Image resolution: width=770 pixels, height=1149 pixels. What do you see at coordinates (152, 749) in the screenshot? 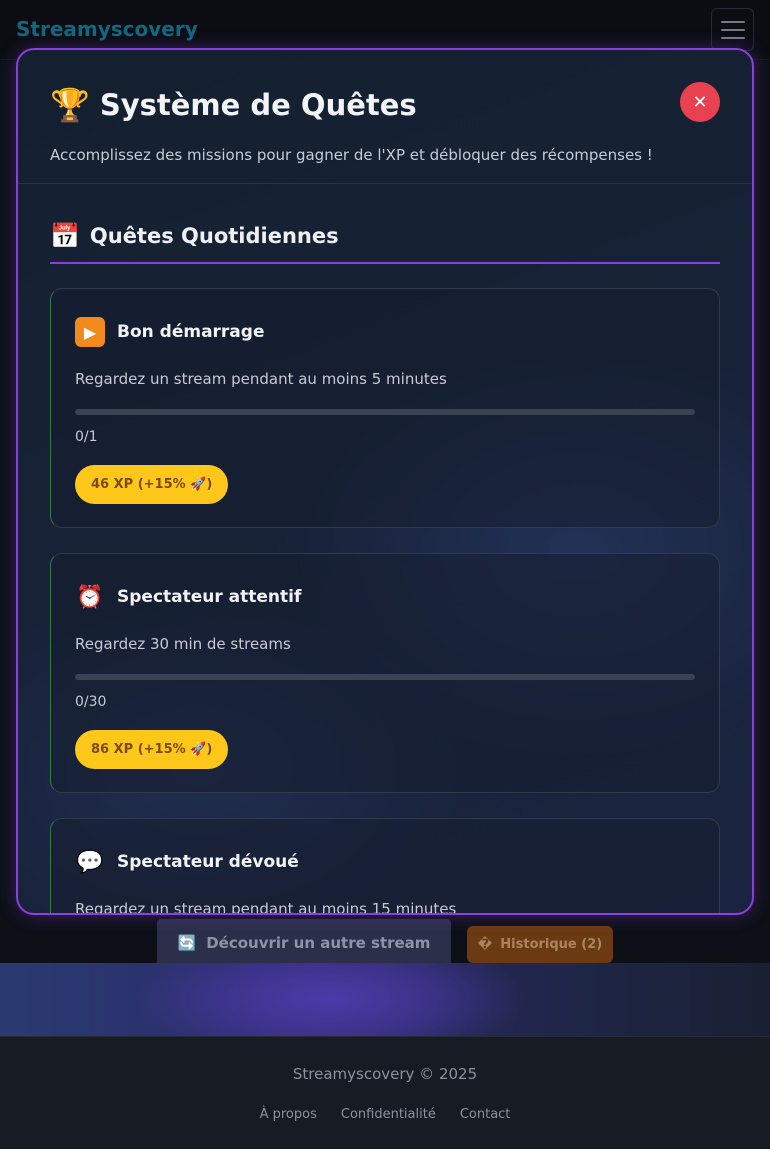
I see `xp-reward-badge: 86 XP (+15% 🚀)` at bounding box center [152, 749].